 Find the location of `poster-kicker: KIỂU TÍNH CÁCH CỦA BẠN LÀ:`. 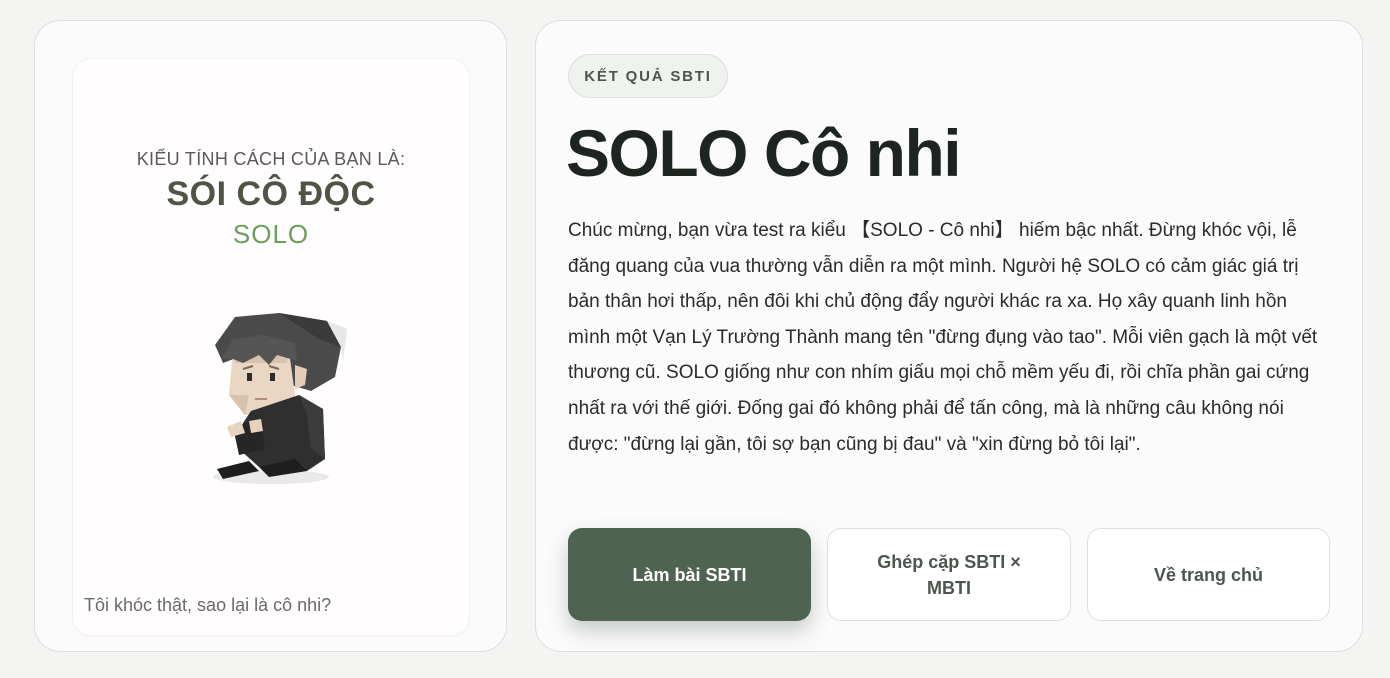

poster-kicker: KIỂU TÍNH CÁCH CỦA BẠN LÀ: is located at coordinates (271, 159).